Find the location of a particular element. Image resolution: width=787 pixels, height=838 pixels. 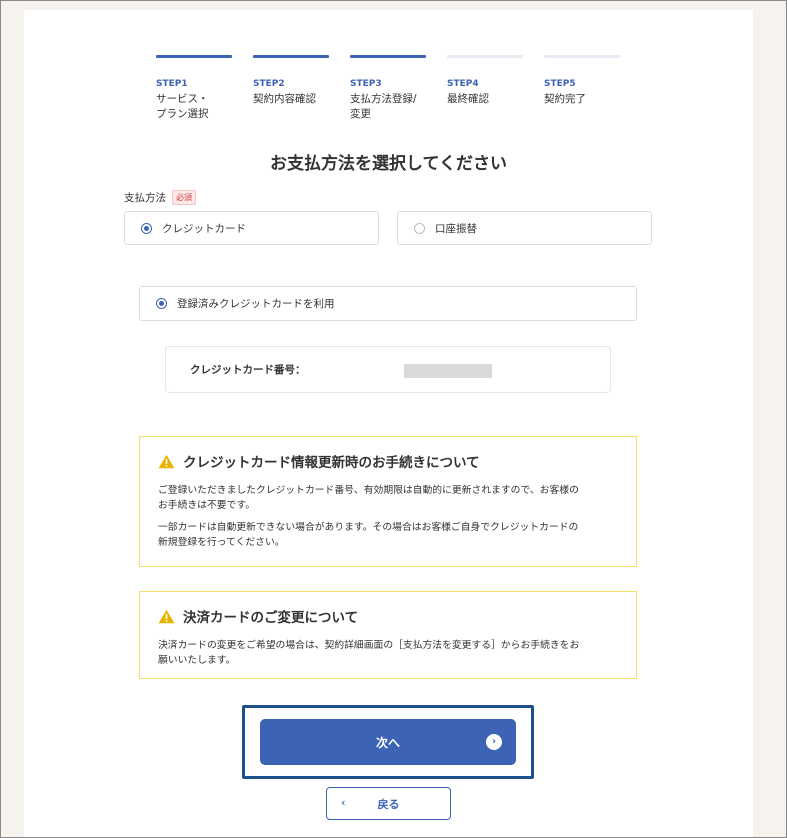

step-3-bar is located at coordinates (388, 56).